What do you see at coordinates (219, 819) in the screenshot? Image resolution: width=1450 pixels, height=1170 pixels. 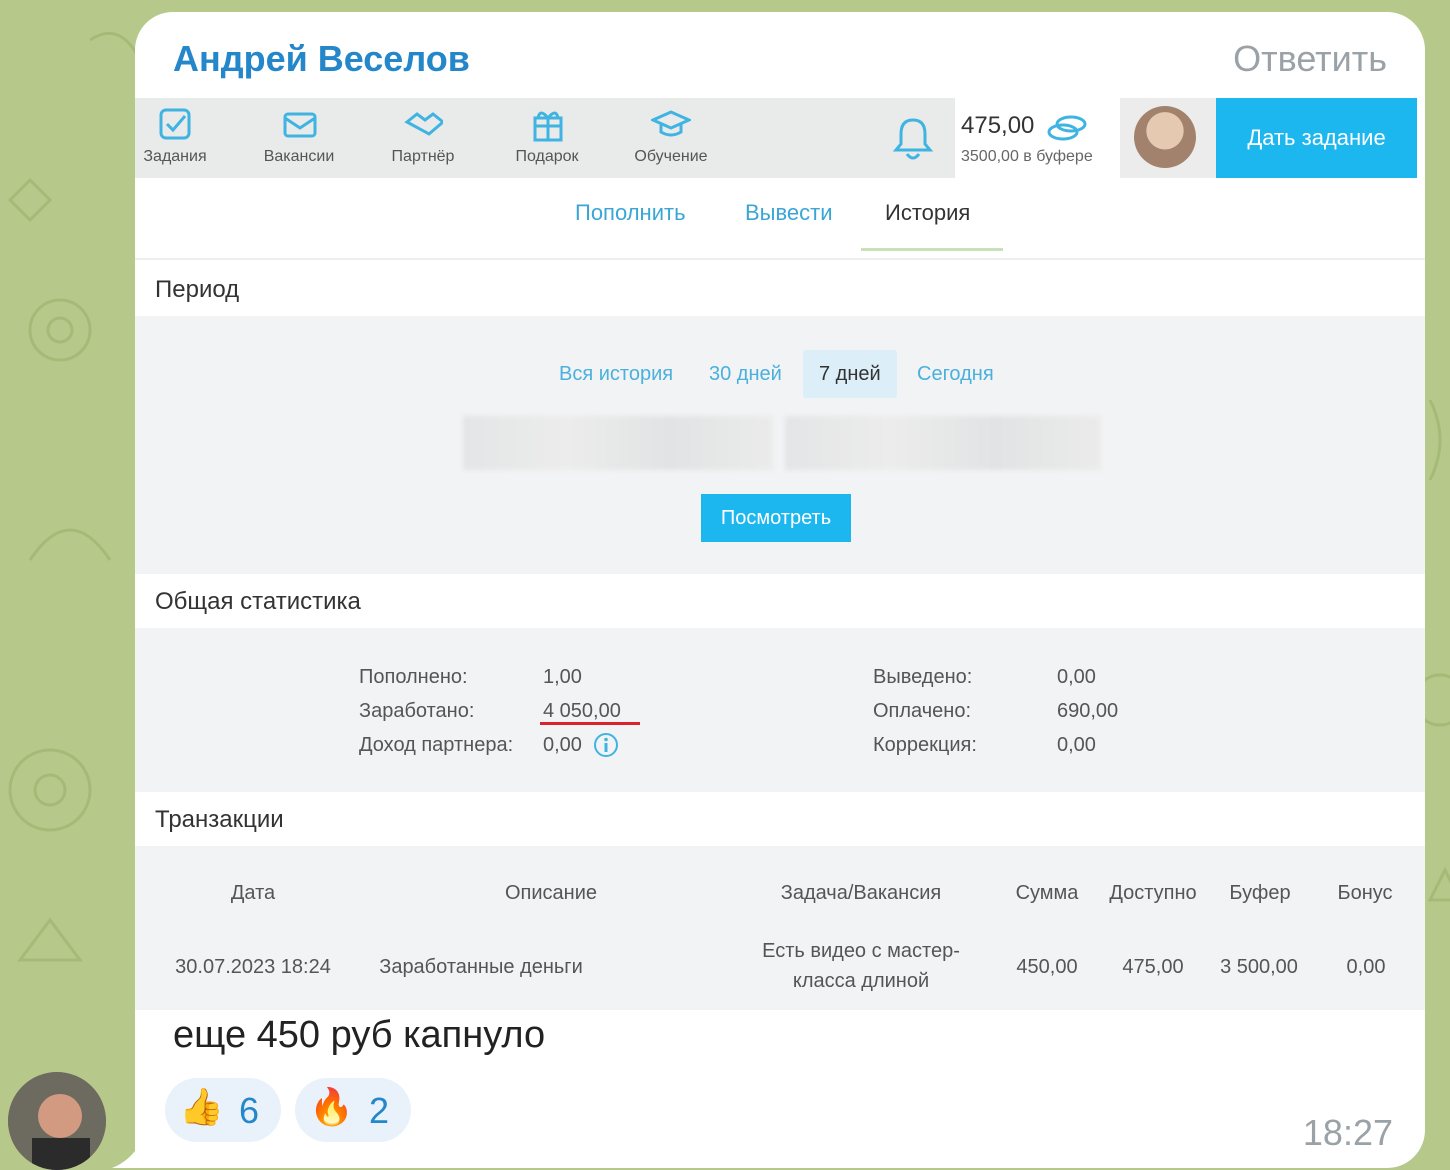 I see `transactions-title: Транзакции` at bounding box center [219, 819].